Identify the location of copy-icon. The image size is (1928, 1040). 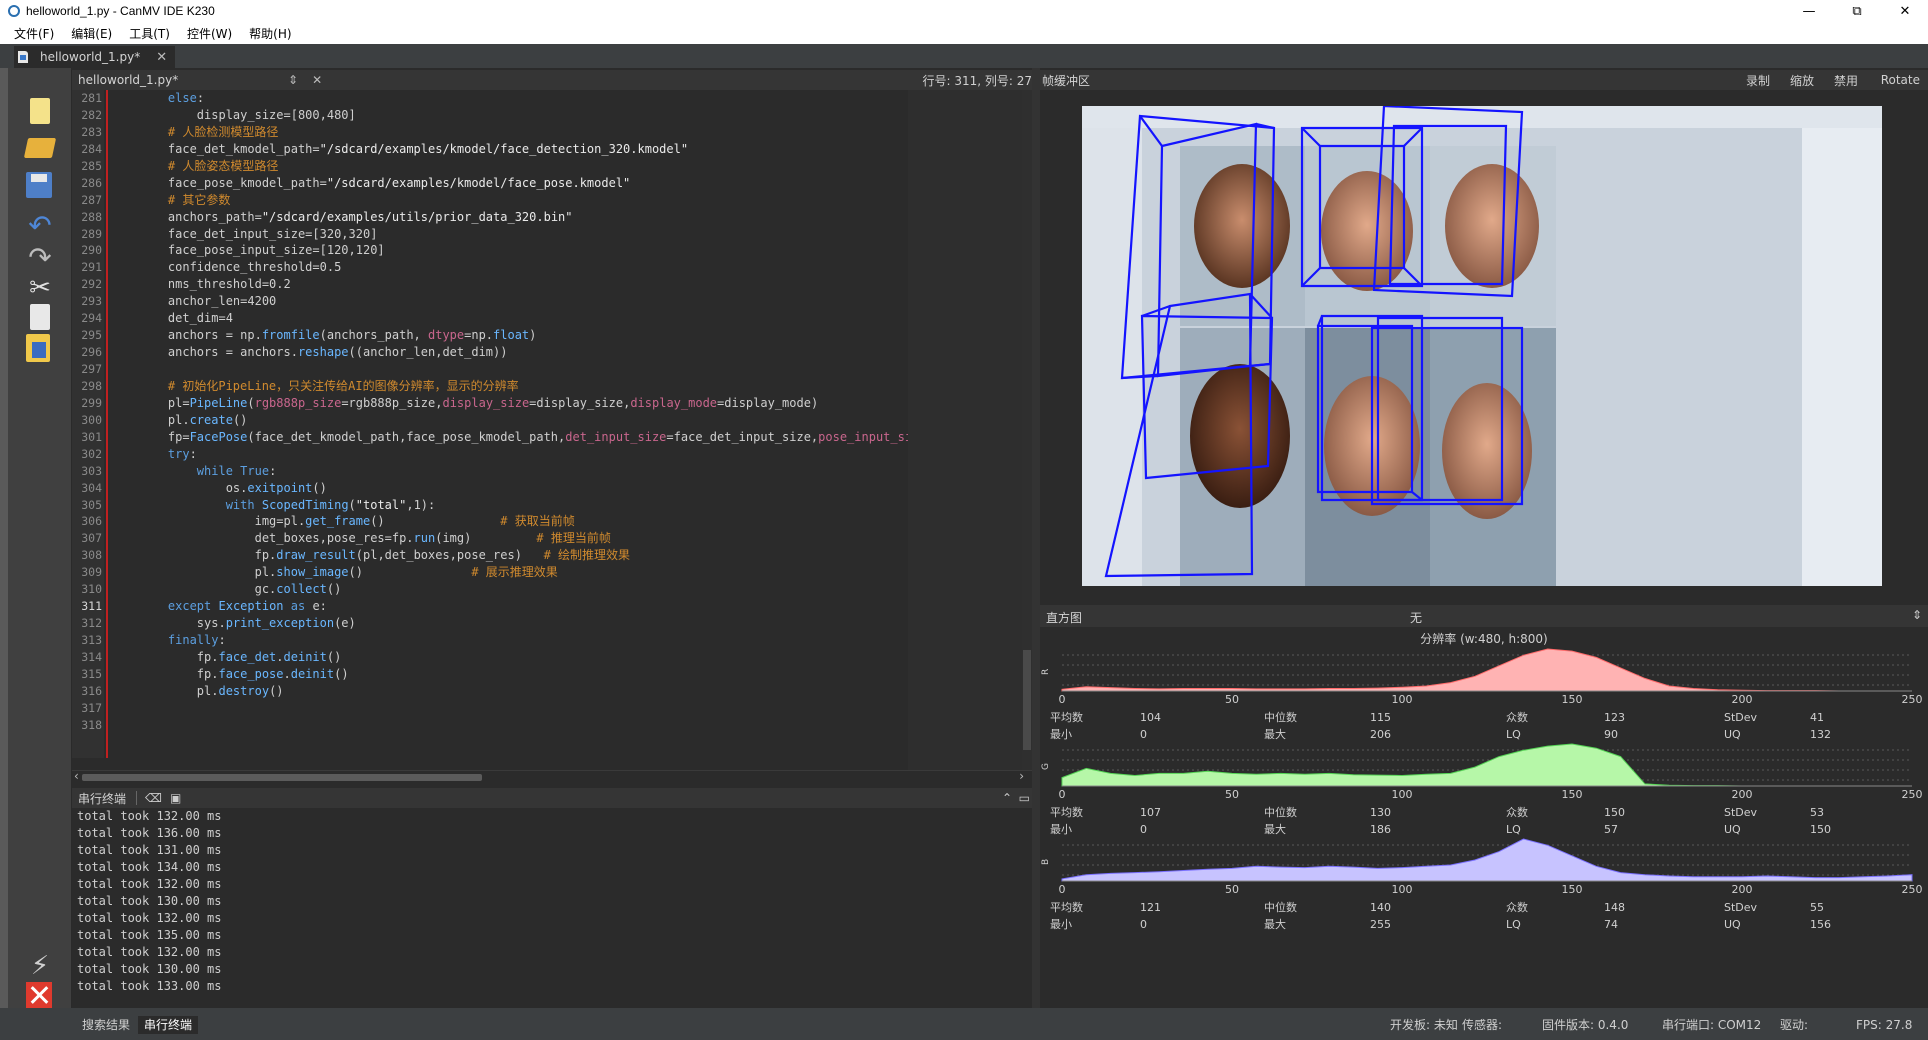
(40, 317).